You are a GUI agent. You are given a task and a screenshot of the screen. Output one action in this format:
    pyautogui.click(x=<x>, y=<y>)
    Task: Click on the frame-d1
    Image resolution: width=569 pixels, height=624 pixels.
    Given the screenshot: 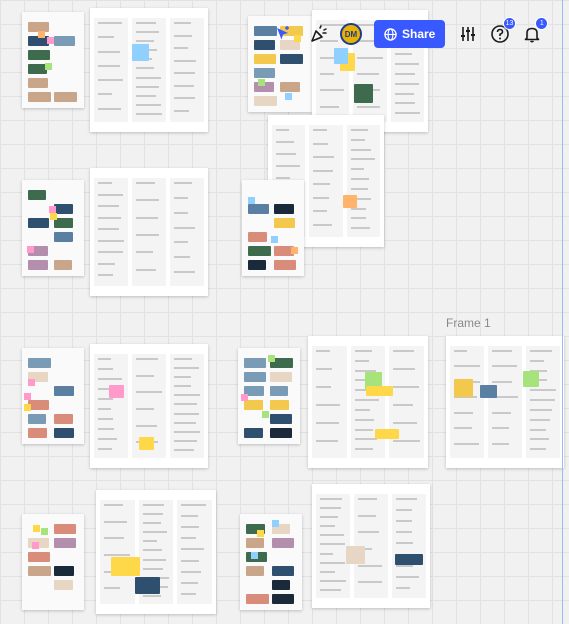 What is the action you would take?
    pyautogui.click(x=53, y=562)
    